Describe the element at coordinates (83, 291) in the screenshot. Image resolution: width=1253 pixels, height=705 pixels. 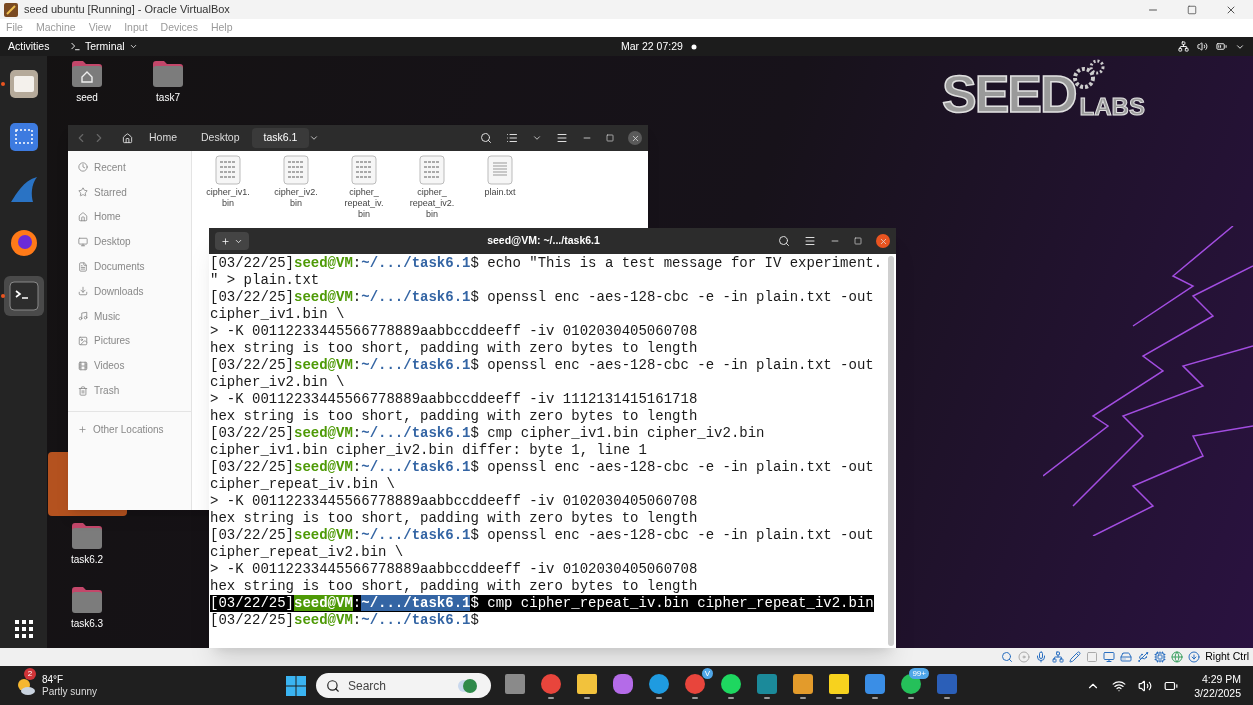
I see `downloads-icon` at that location.